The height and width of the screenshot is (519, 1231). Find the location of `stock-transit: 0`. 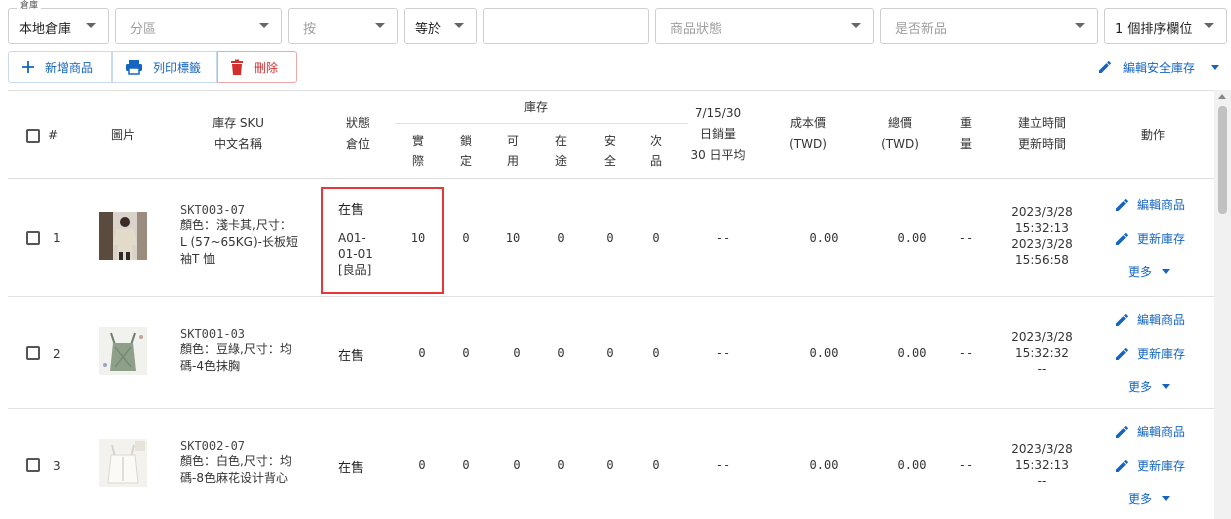

stock-transit: 0 is located at coordinates (561, 238).